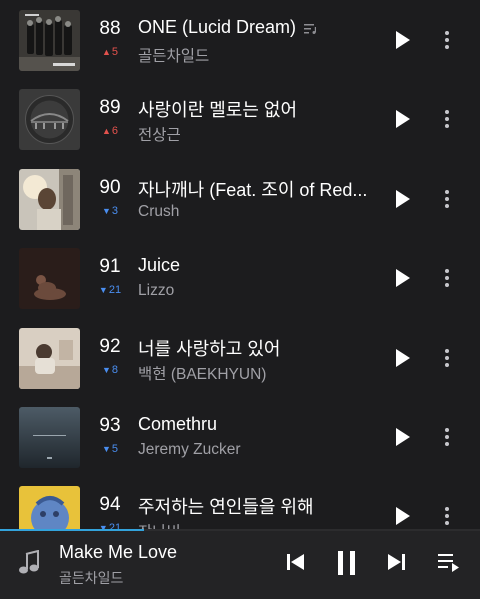 The height and width of the screenshot is (599, 480). I want to click on skip-next-button, so click(397, 564).